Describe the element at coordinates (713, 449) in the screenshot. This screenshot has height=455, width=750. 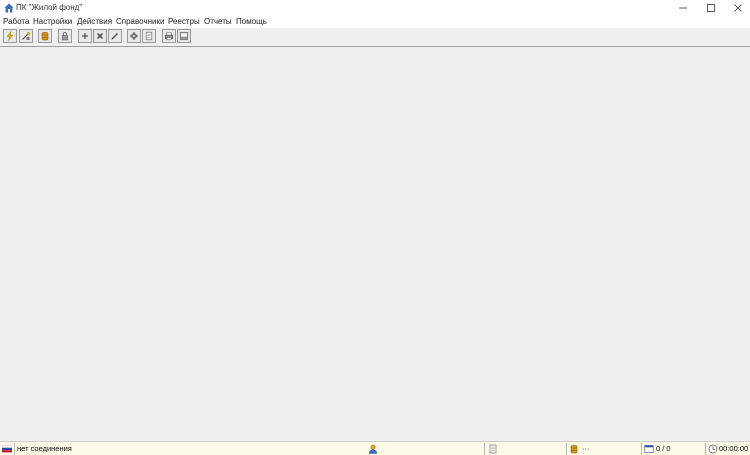
I see `clock-icon` at that location.